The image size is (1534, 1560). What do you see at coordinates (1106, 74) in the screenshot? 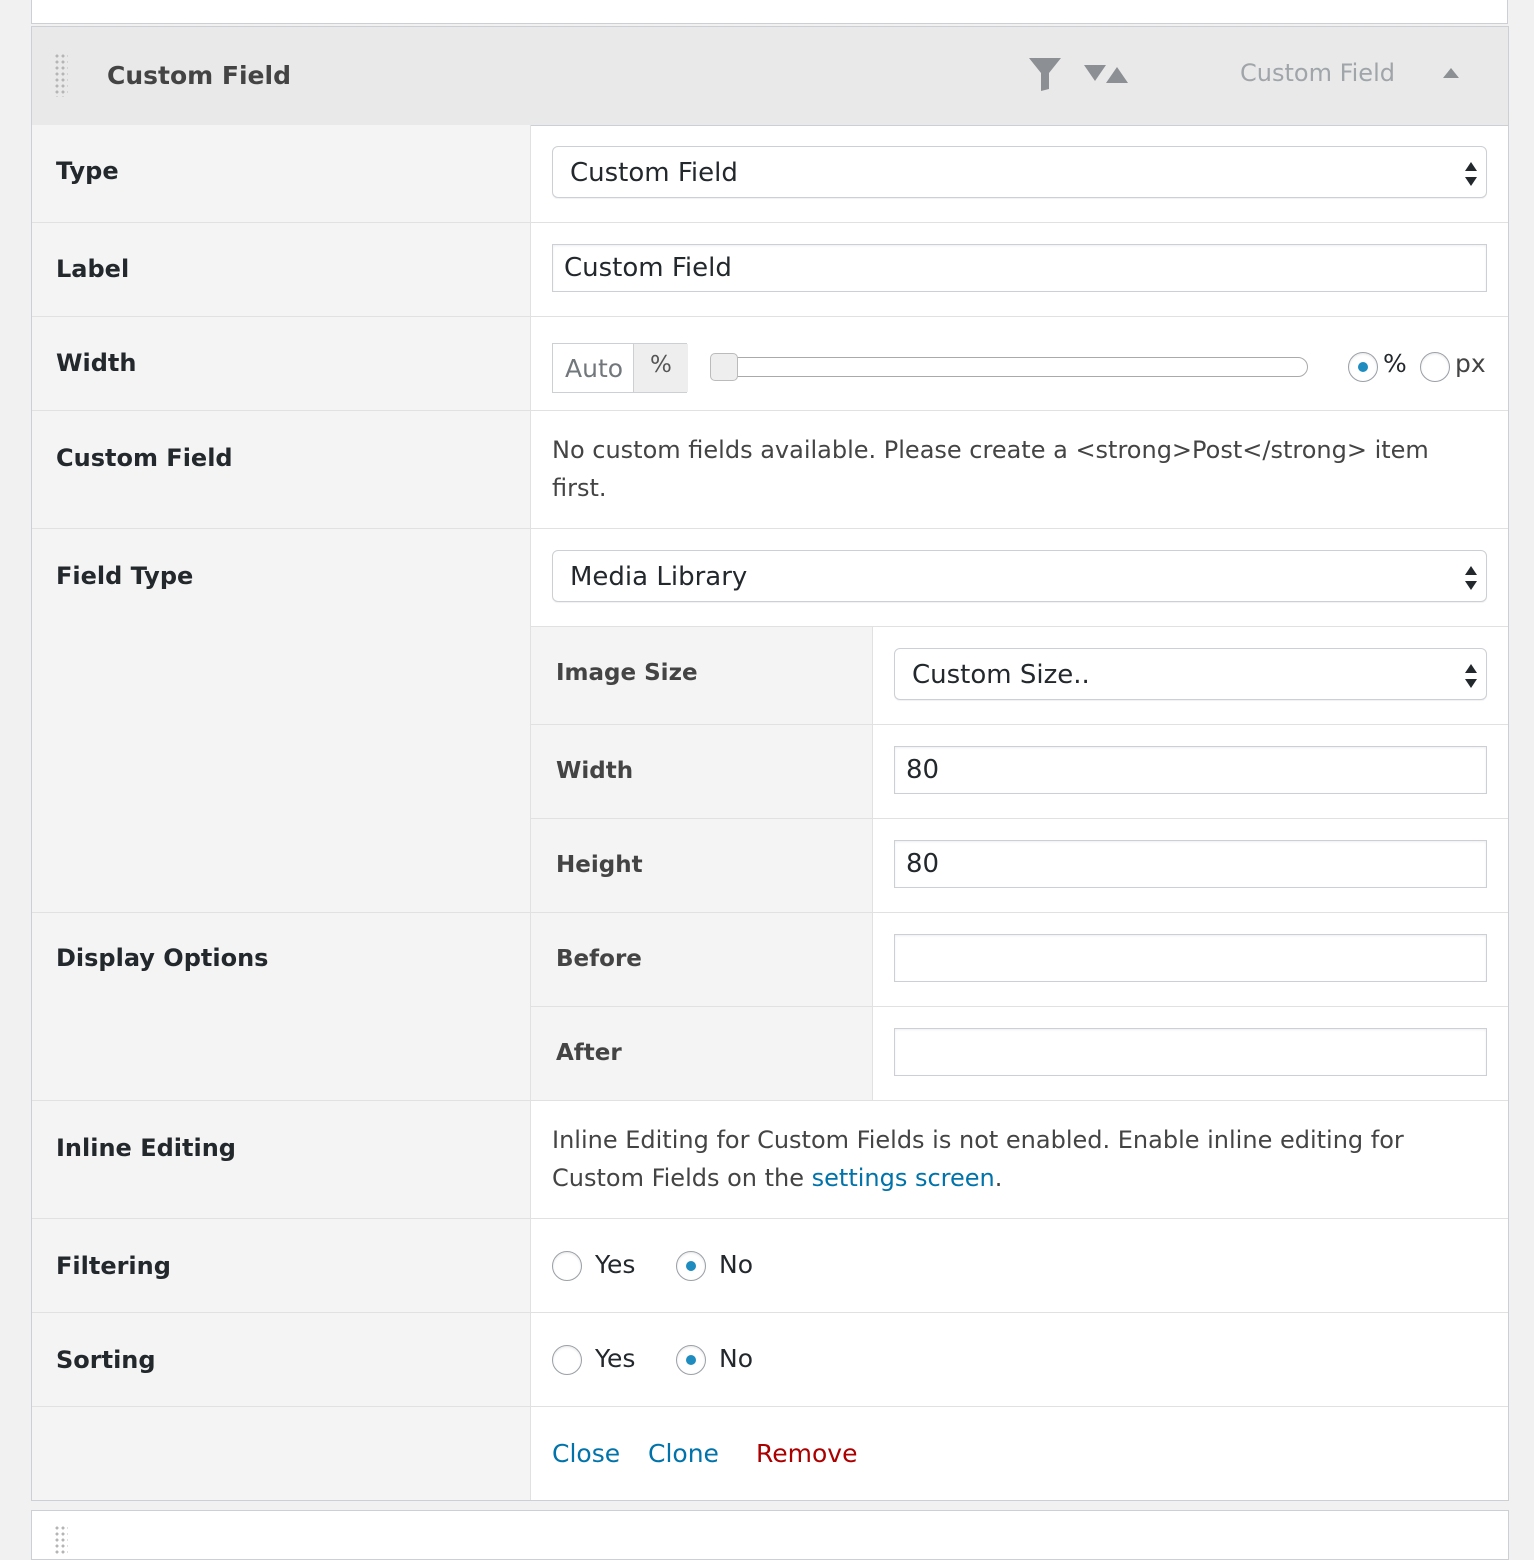
I see `sort-icon` at bounding box center [1106, 74].